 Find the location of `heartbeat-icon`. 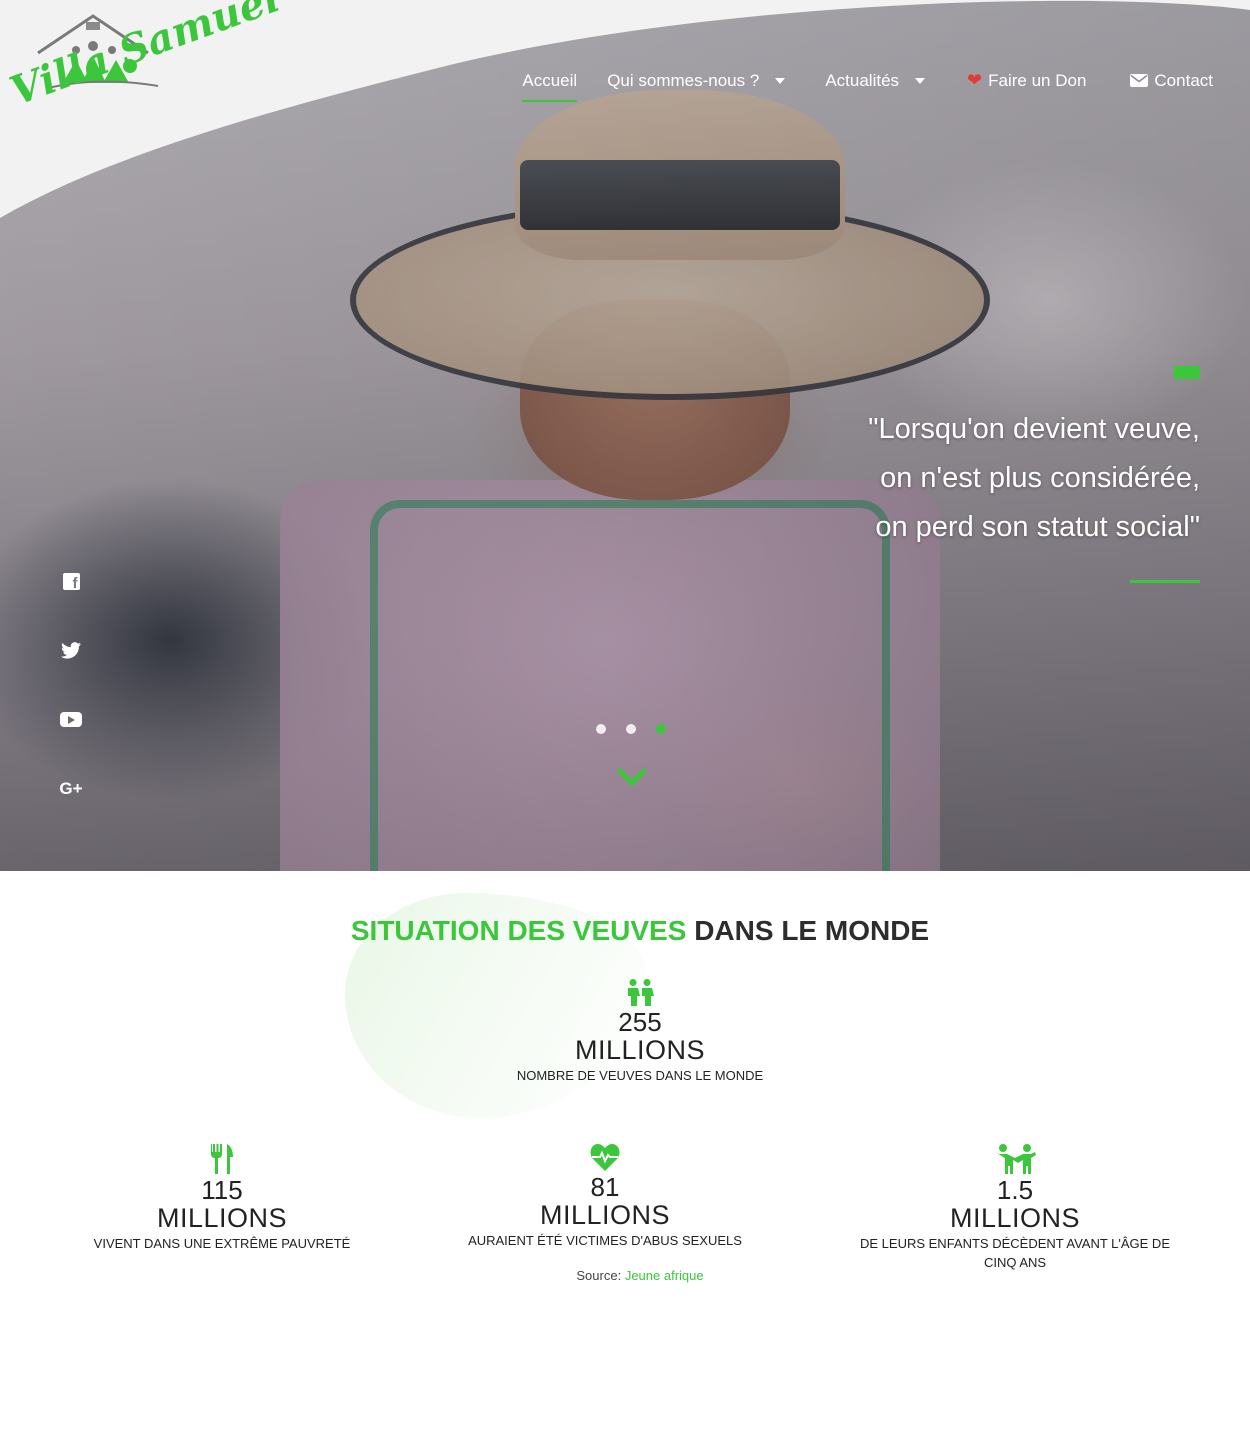

heartbeat-icon is located at coordinates (605, 1157).